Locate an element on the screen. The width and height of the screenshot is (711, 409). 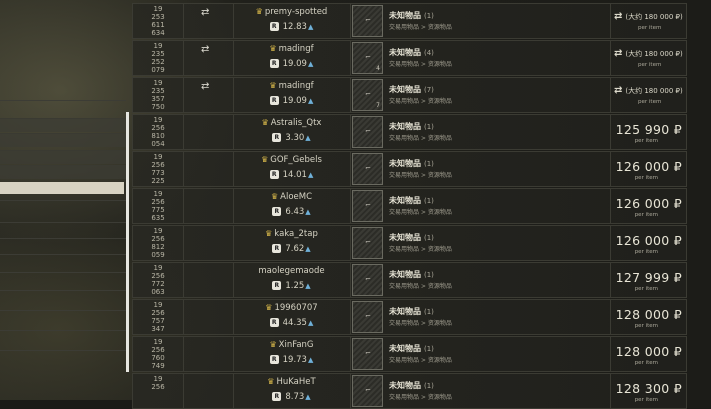
divider is located at coordinates (63, 272).